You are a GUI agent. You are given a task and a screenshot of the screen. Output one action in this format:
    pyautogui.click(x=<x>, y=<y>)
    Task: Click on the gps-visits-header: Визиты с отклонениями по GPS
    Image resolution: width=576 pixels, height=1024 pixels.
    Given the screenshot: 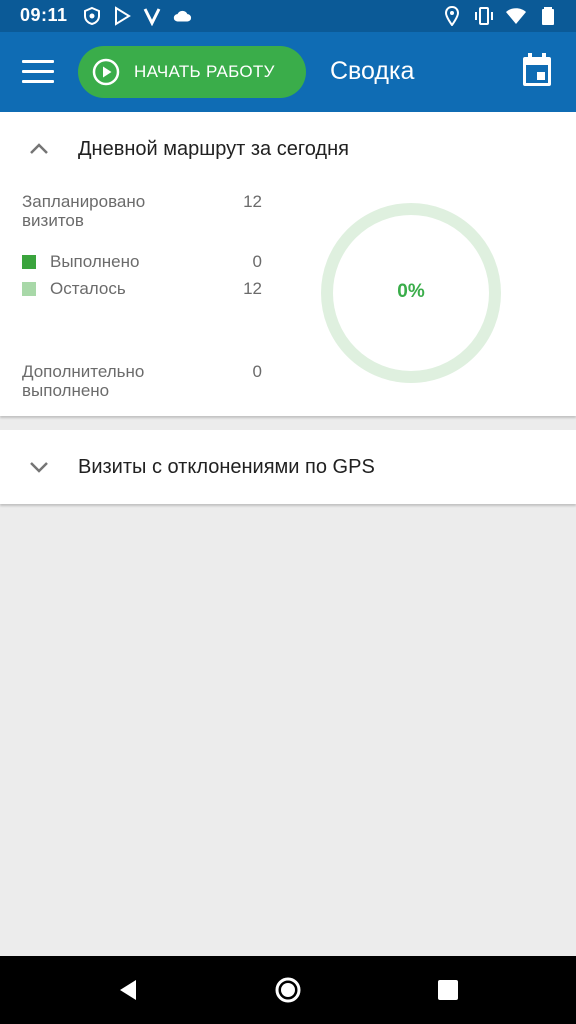 What is the action you would take?
    pyautogui.click(x=288, y=467)
    